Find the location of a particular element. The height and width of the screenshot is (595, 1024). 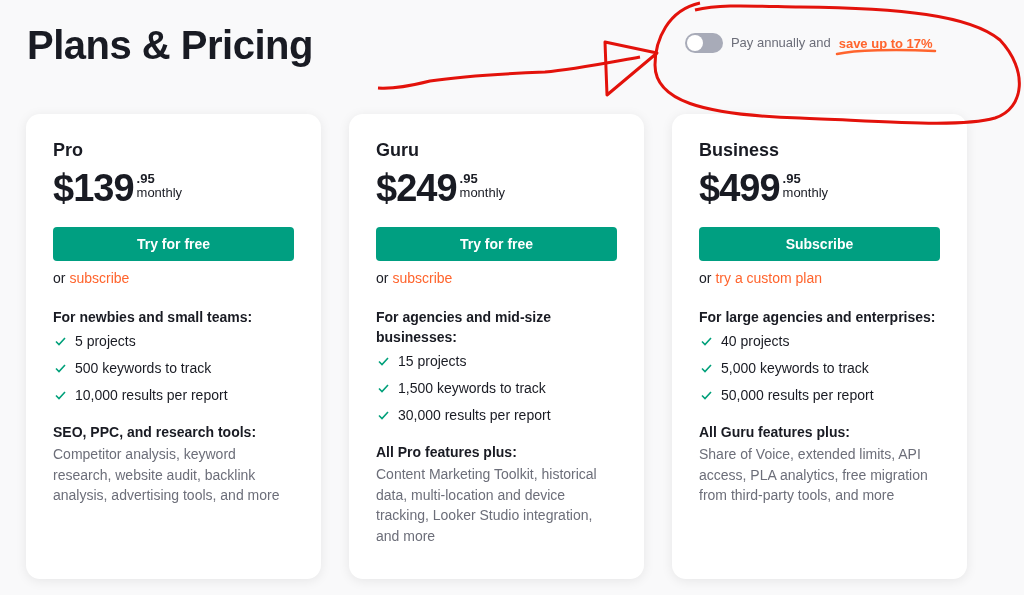

plan-name: Guru is located at coordinates (398, 150).